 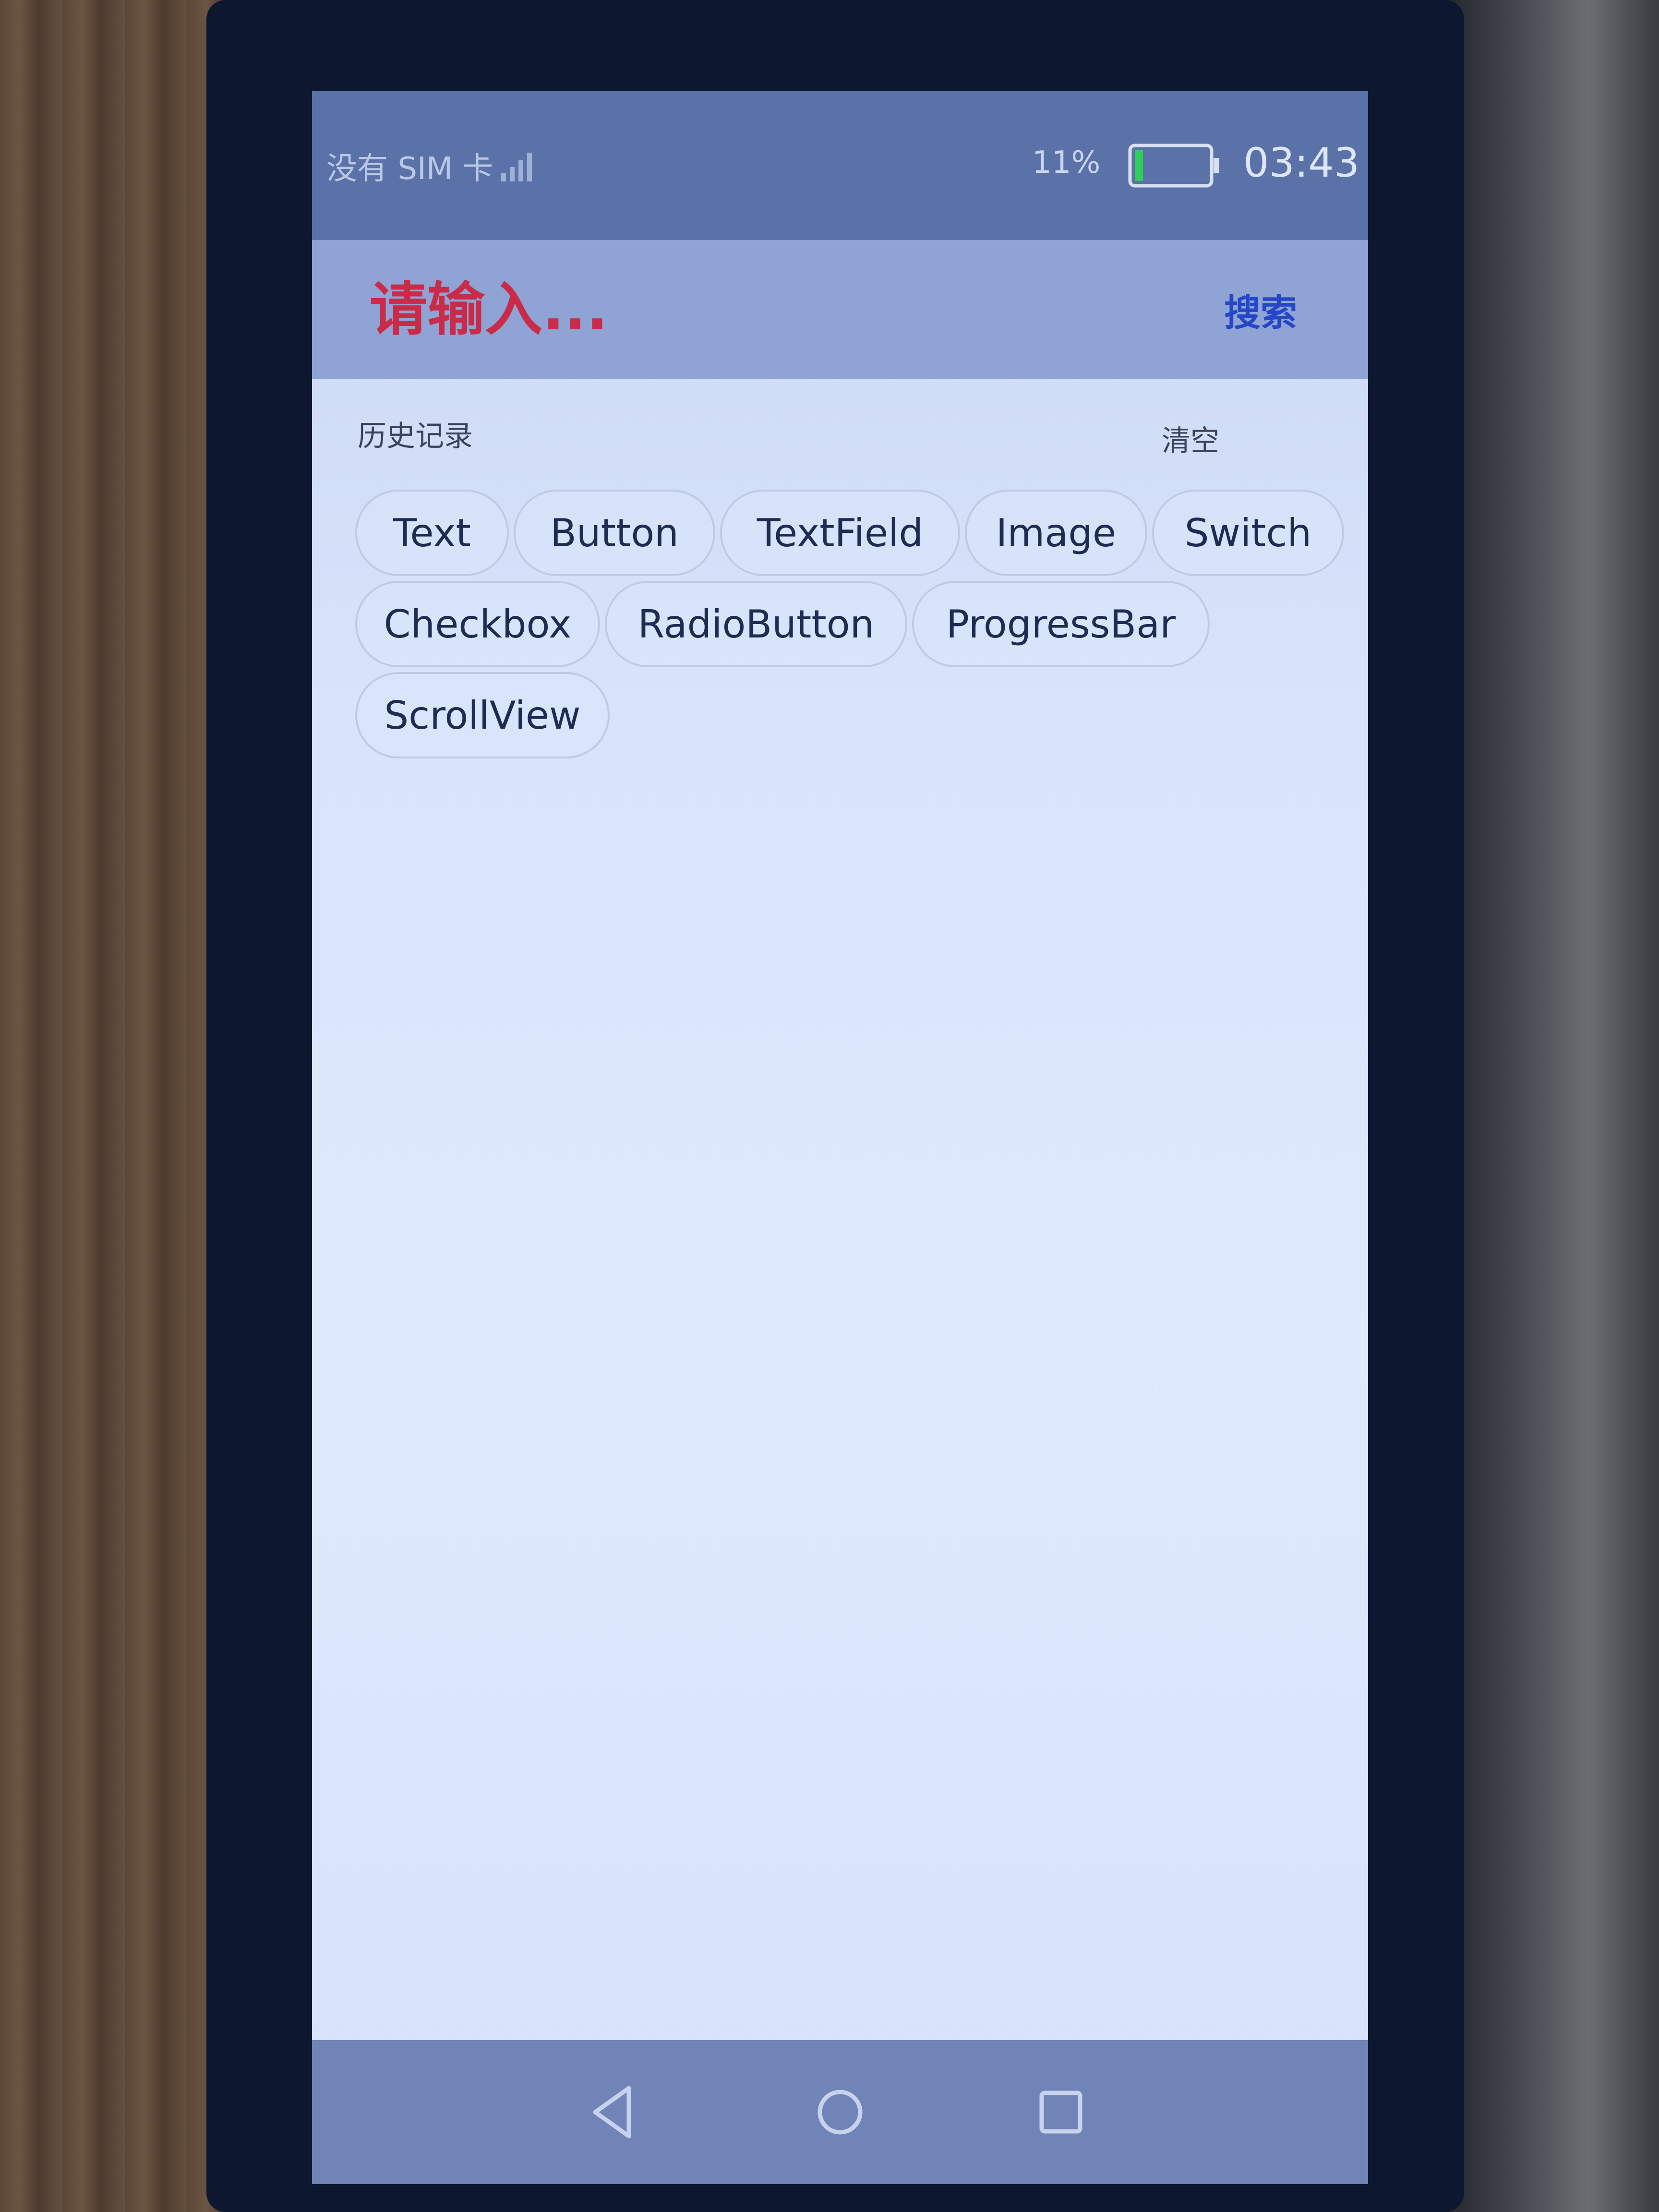 I want to click on home-icon, so click(x=840, y=2112).